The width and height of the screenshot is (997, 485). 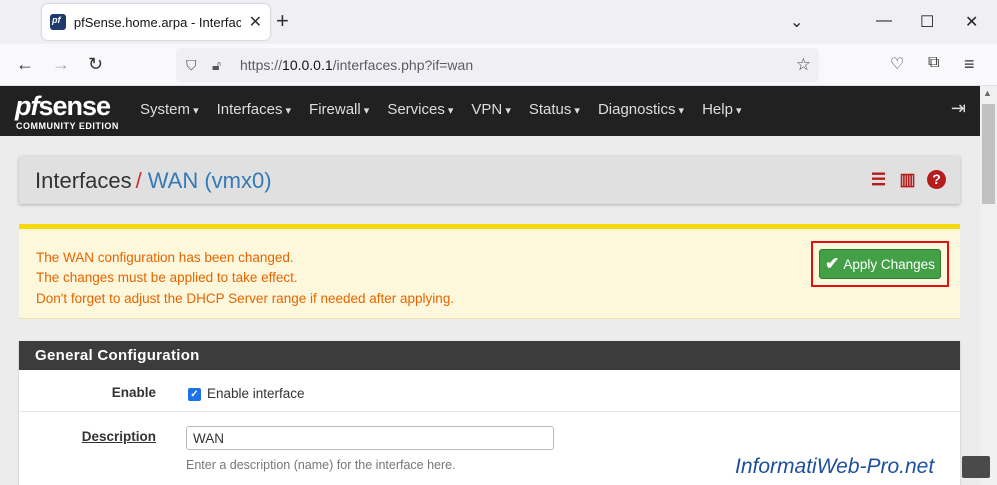 What do you see at coordinates (969, 64) in the screenshot?
I see `menu-hamburger-icon: ≡` at bounding box center [969, 64].